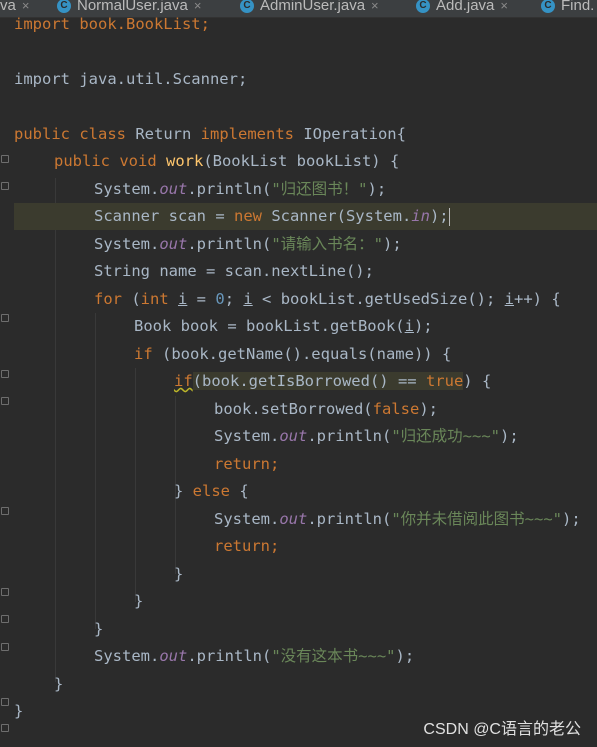 This screenshot has width=597, height=747. What do you see at coordinates (420, 216) in the screenshot?
I see `static-field: in` at bounding box center [420, 216].